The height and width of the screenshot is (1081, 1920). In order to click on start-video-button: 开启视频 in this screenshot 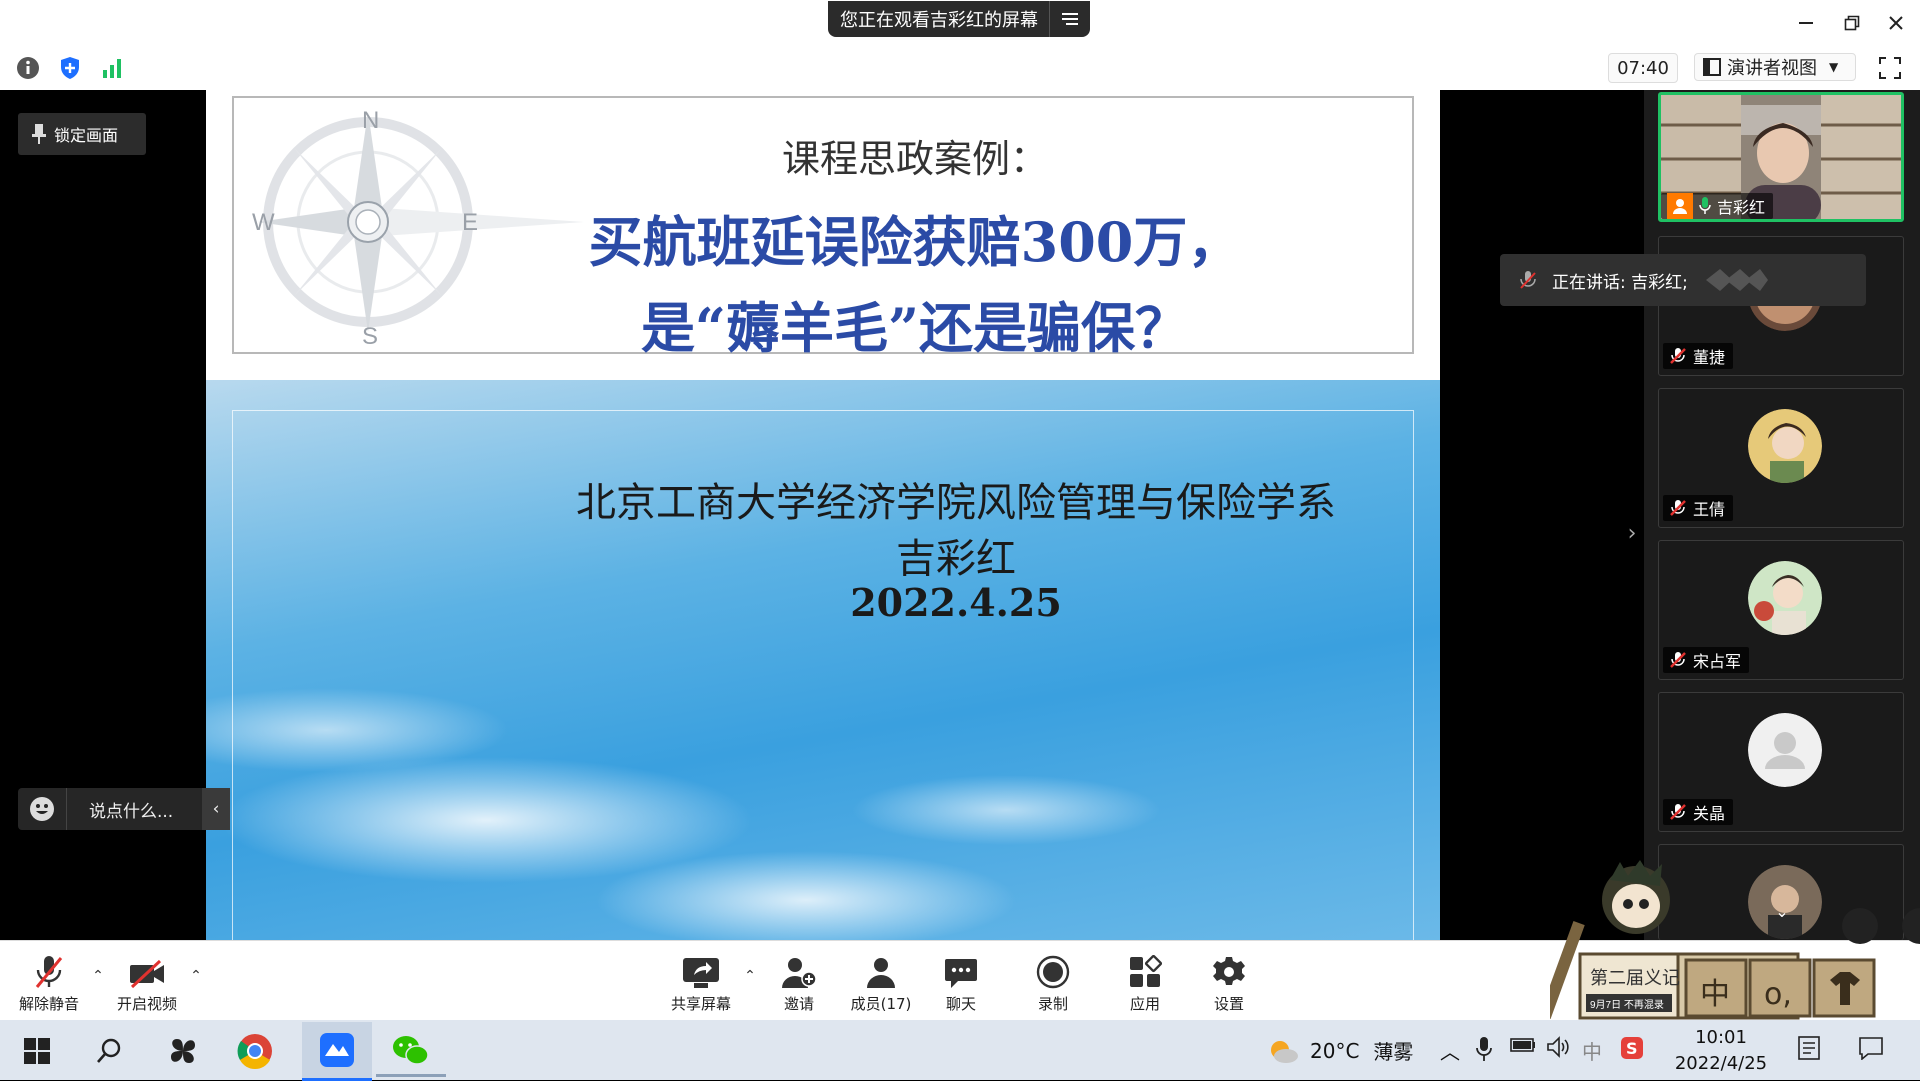, I will do `click(147, 981)`.